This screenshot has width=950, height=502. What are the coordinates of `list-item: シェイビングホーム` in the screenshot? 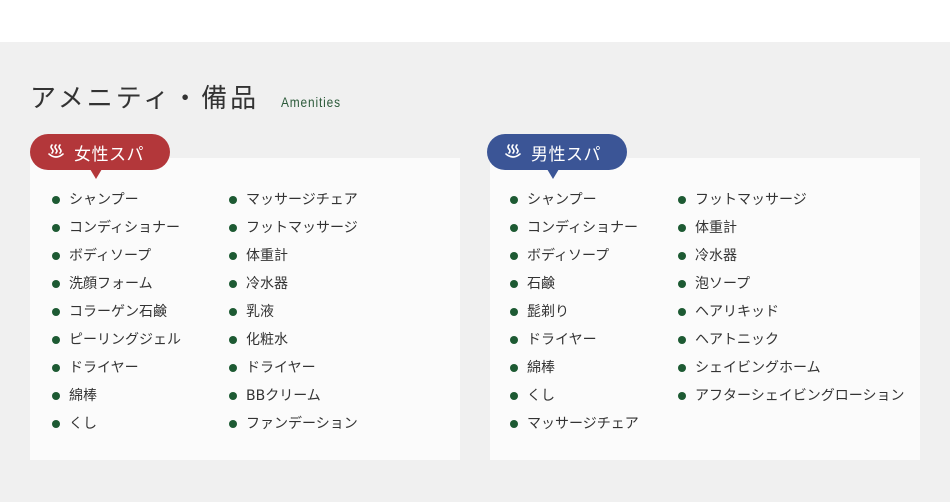 It's located at (791, 368).